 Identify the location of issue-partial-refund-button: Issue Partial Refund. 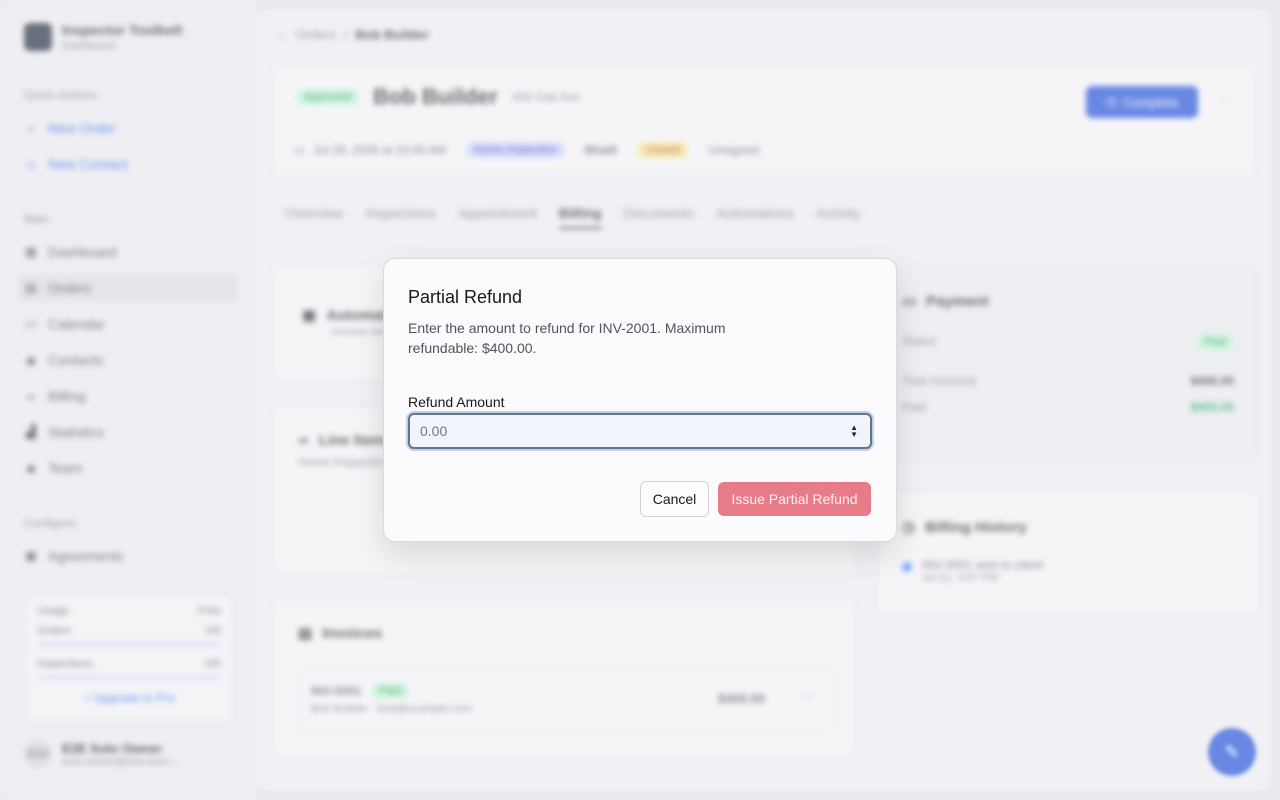
(794, 499).